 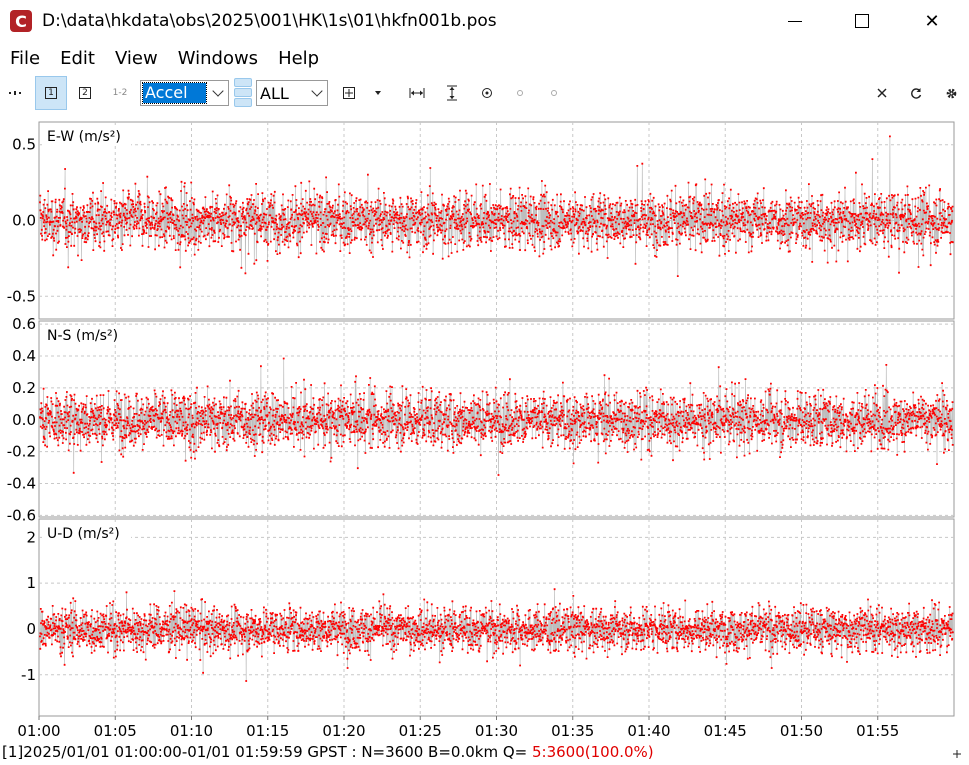 What do you see at coordinates (343, 731) in the screenshot?
I see `x-tick-label: 01:20` at bounding box center [343, 731].